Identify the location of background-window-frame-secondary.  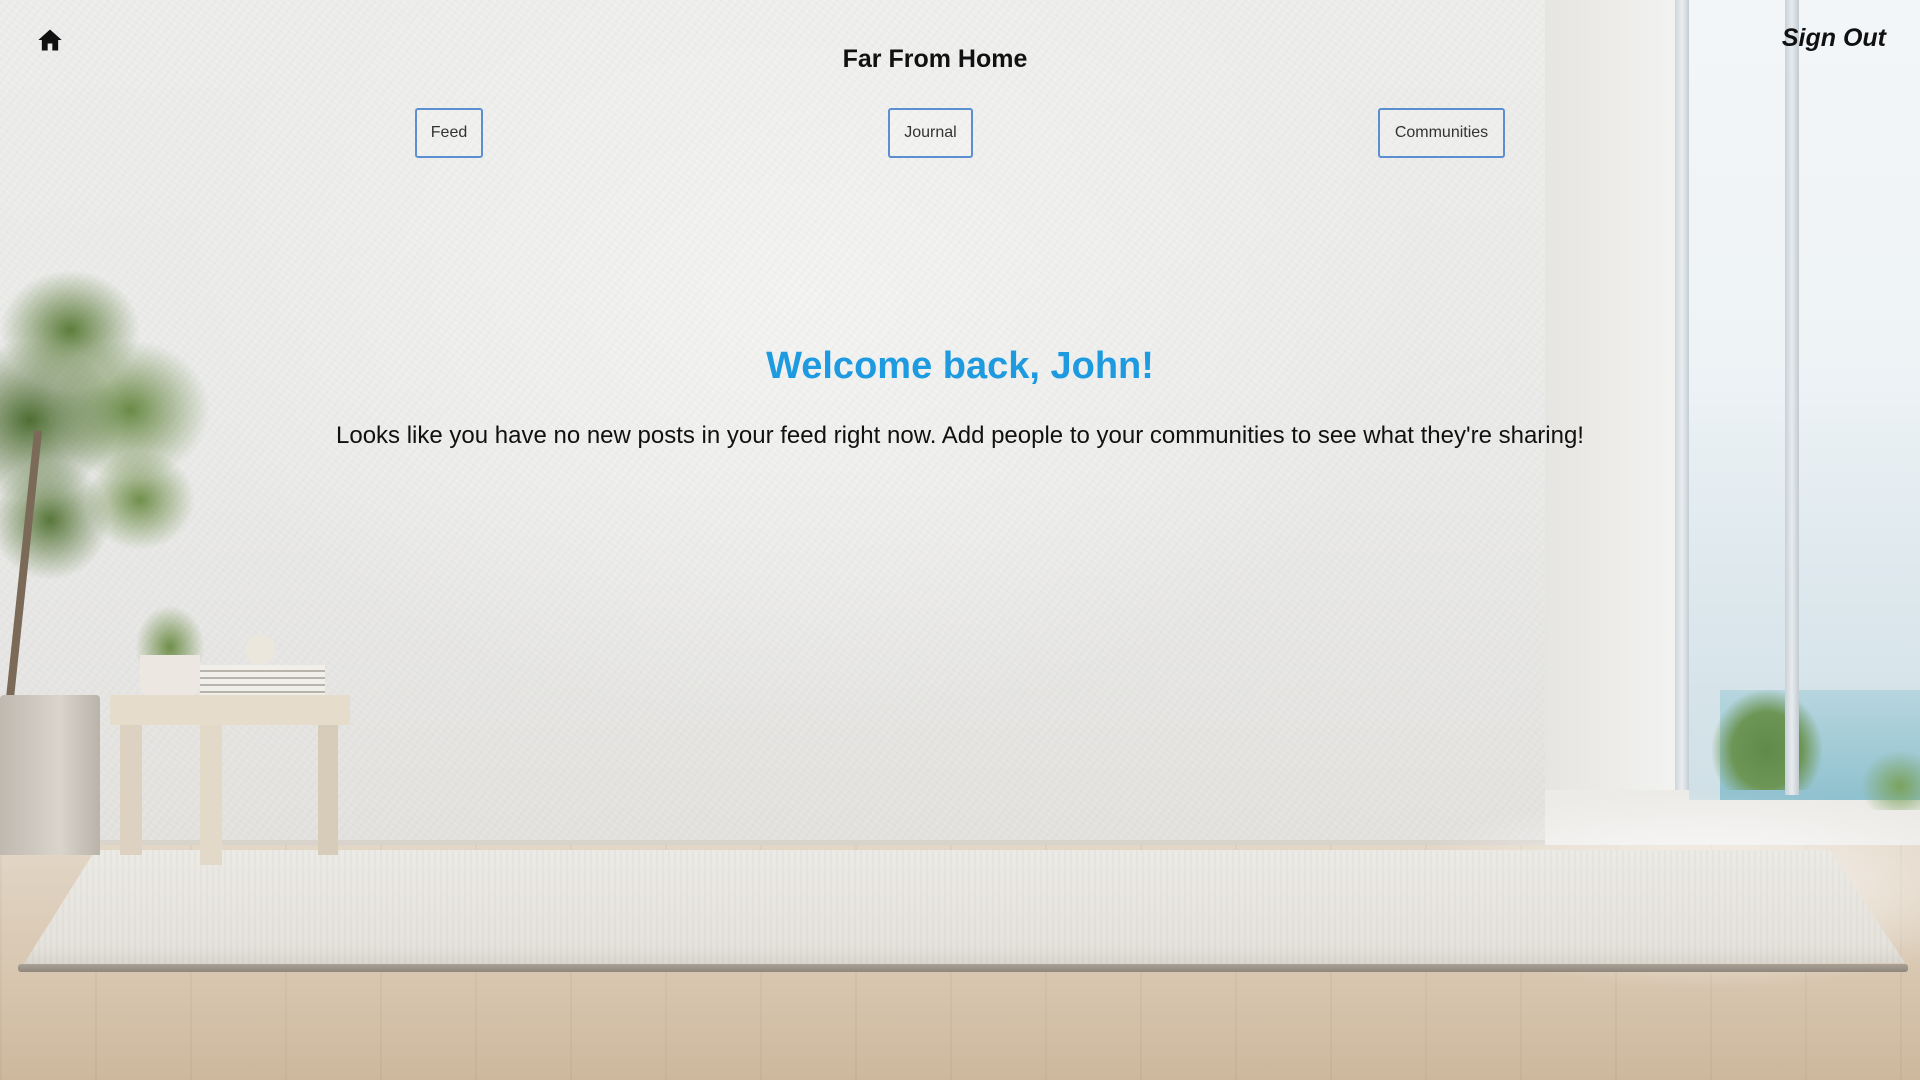
(1792, 397).